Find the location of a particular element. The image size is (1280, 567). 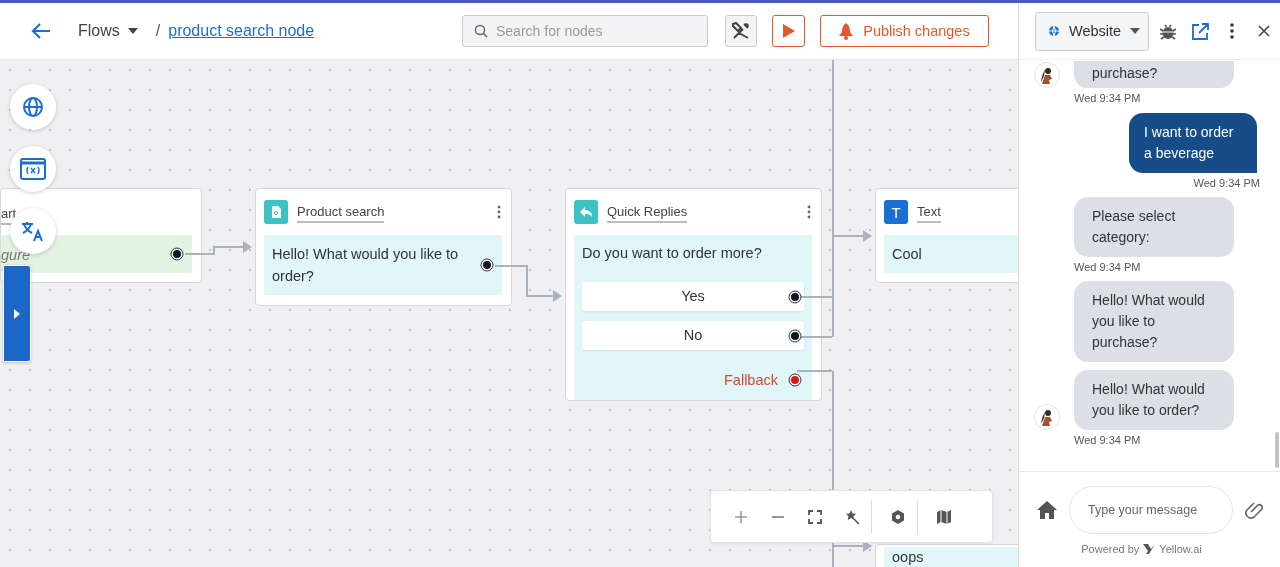

external-link-icon is located at coordinates (1200, 31).